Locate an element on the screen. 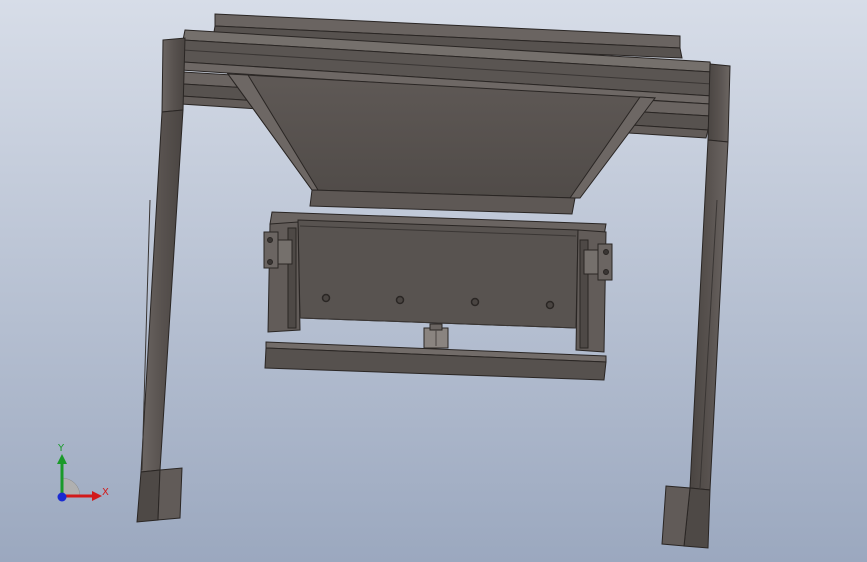  x-axis-label: X is located at coordinates (105, 492).